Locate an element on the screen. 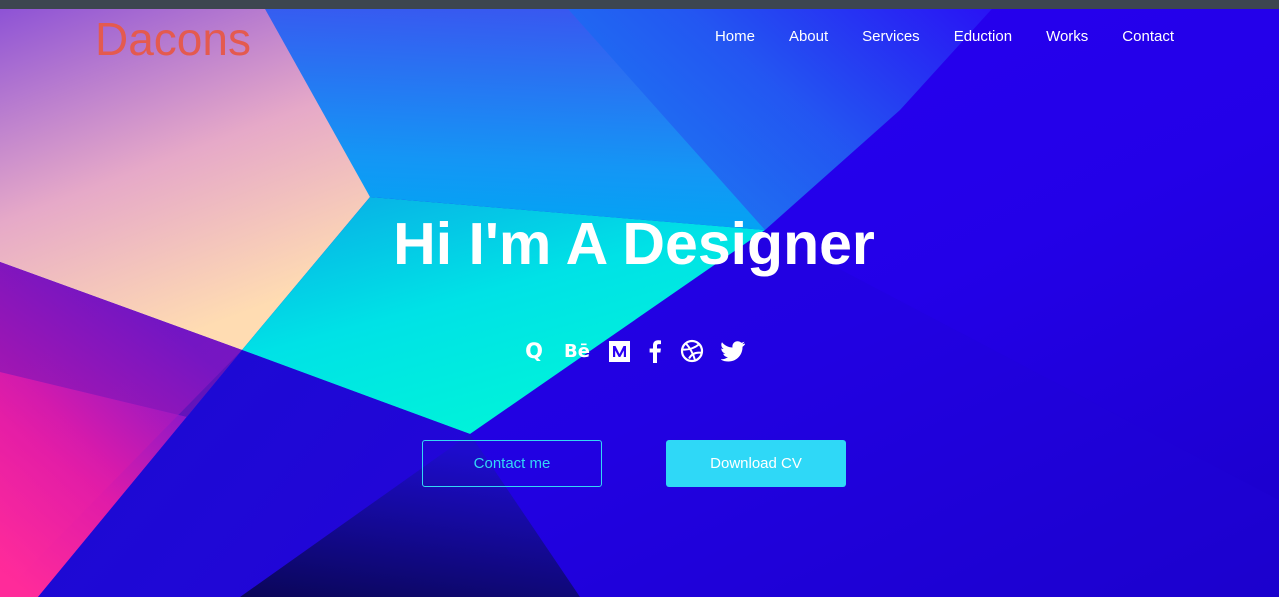 The width and height of the screenshot is (1279, 597). dribbble-icon is located at coordinates (692, 351).